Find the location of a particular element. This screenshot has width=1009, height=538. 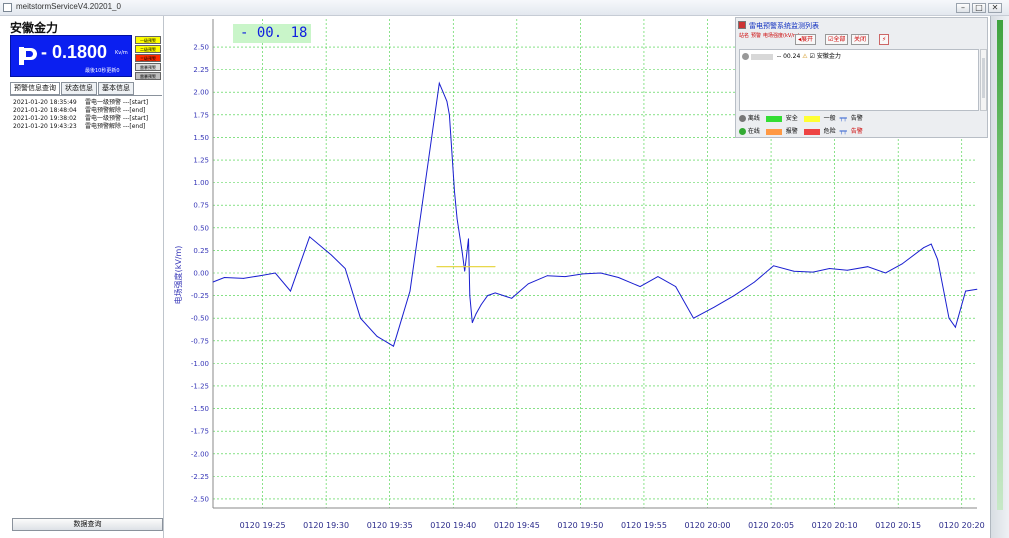

y-tick-label: 0.00 is located at coordinates (201, 274).